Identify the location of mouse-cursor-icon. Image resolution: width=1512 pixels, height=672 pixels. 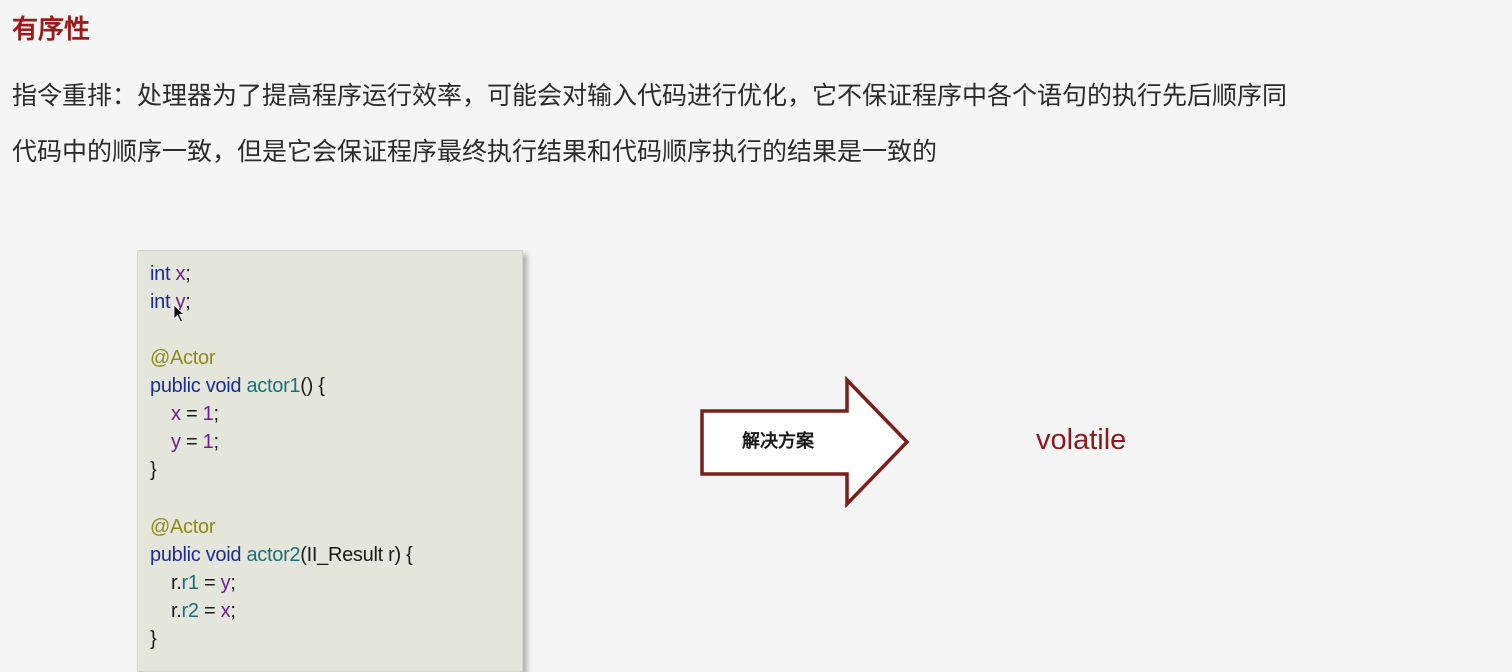
(179, 313).